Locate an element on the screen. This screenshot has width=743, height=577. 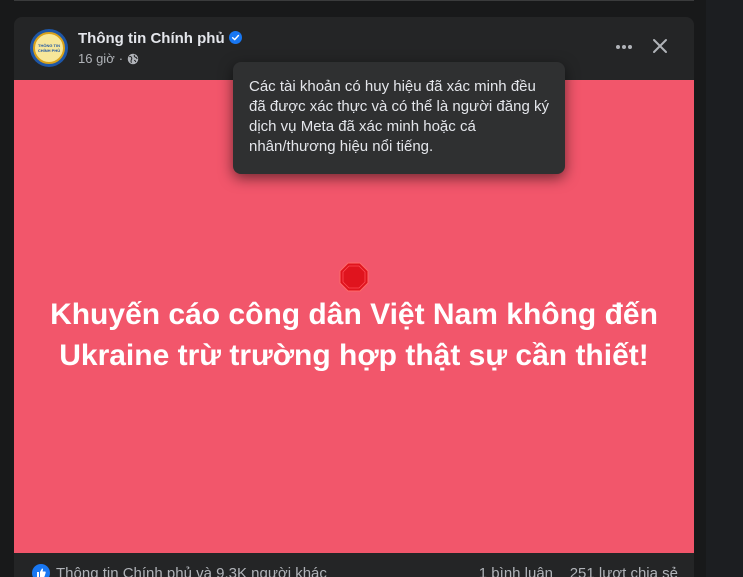
avatar: THÔNG TIN CHÍNH PHỦ is located at coordinates (49, 48).